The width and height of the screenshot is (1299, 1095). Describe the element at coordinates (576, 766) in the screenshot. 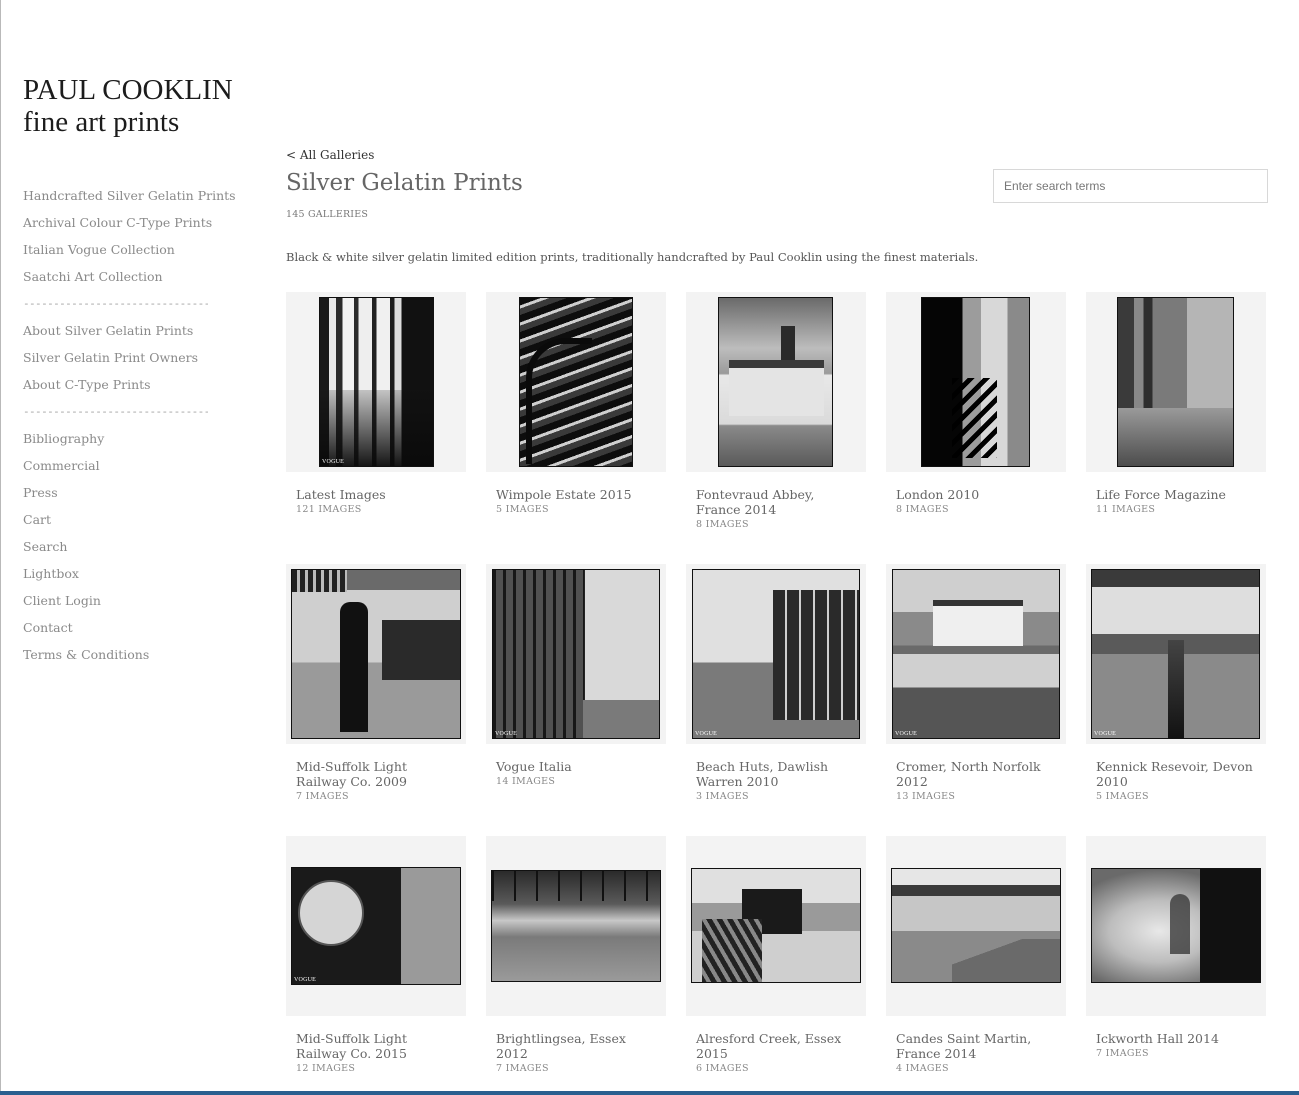

I see `gallery-title: Vogue Italia` at that location.